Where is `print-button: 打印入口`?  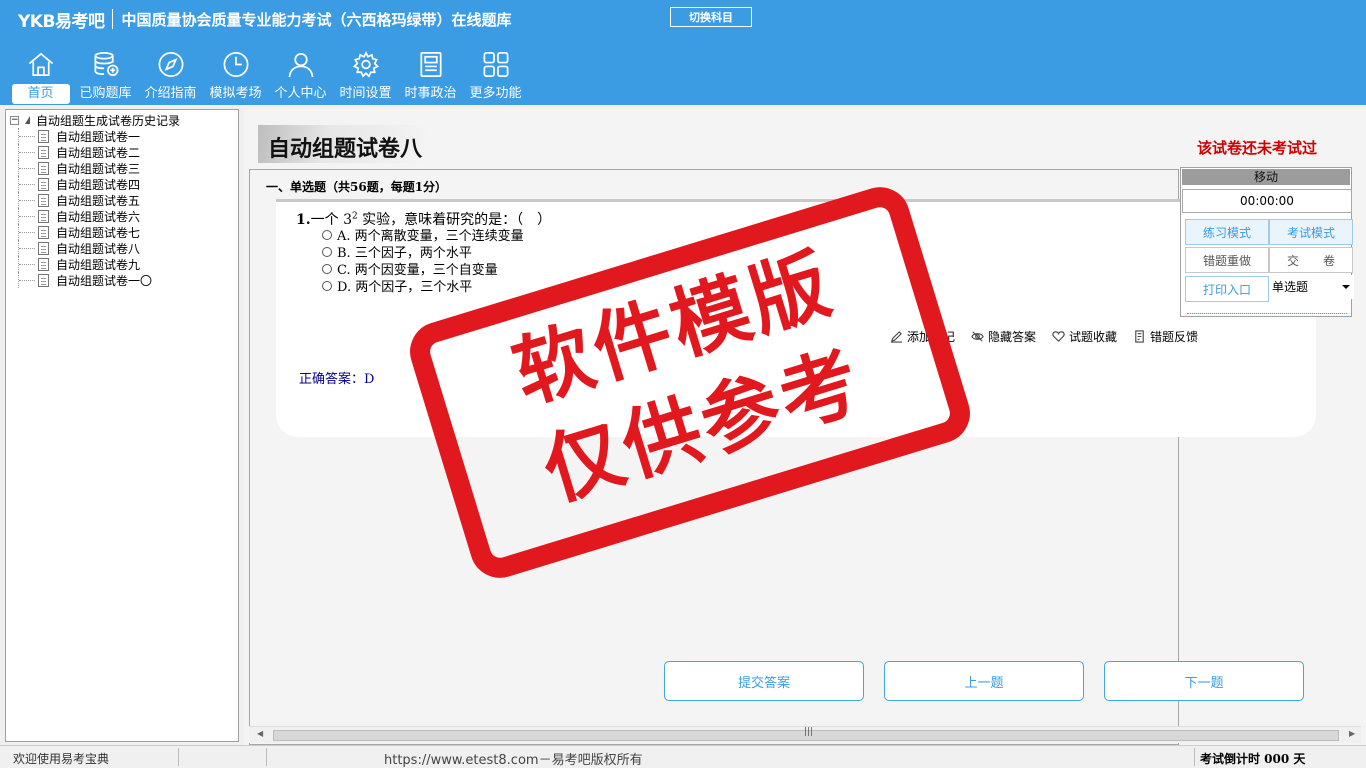
print-button: 打印入口 is located at coordinates (1227, 289).